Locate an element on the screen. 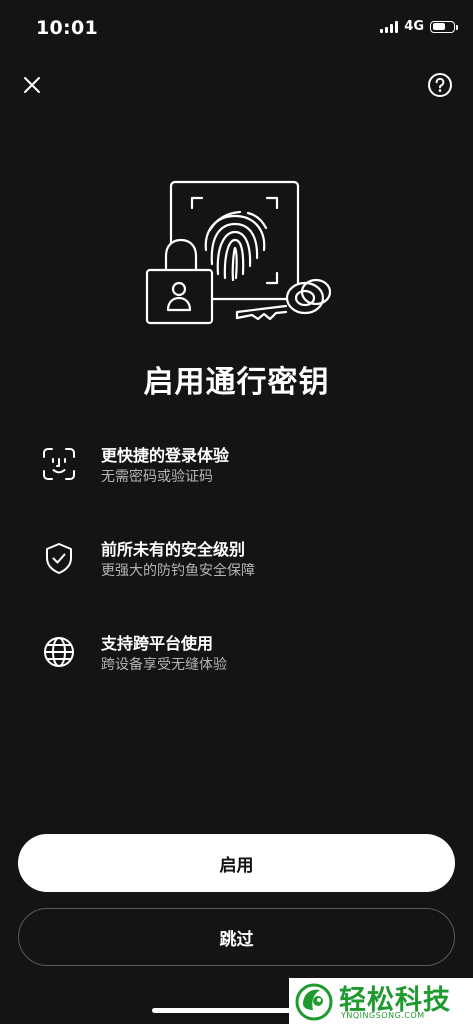  help-icon is located at coordinates (440, 85).